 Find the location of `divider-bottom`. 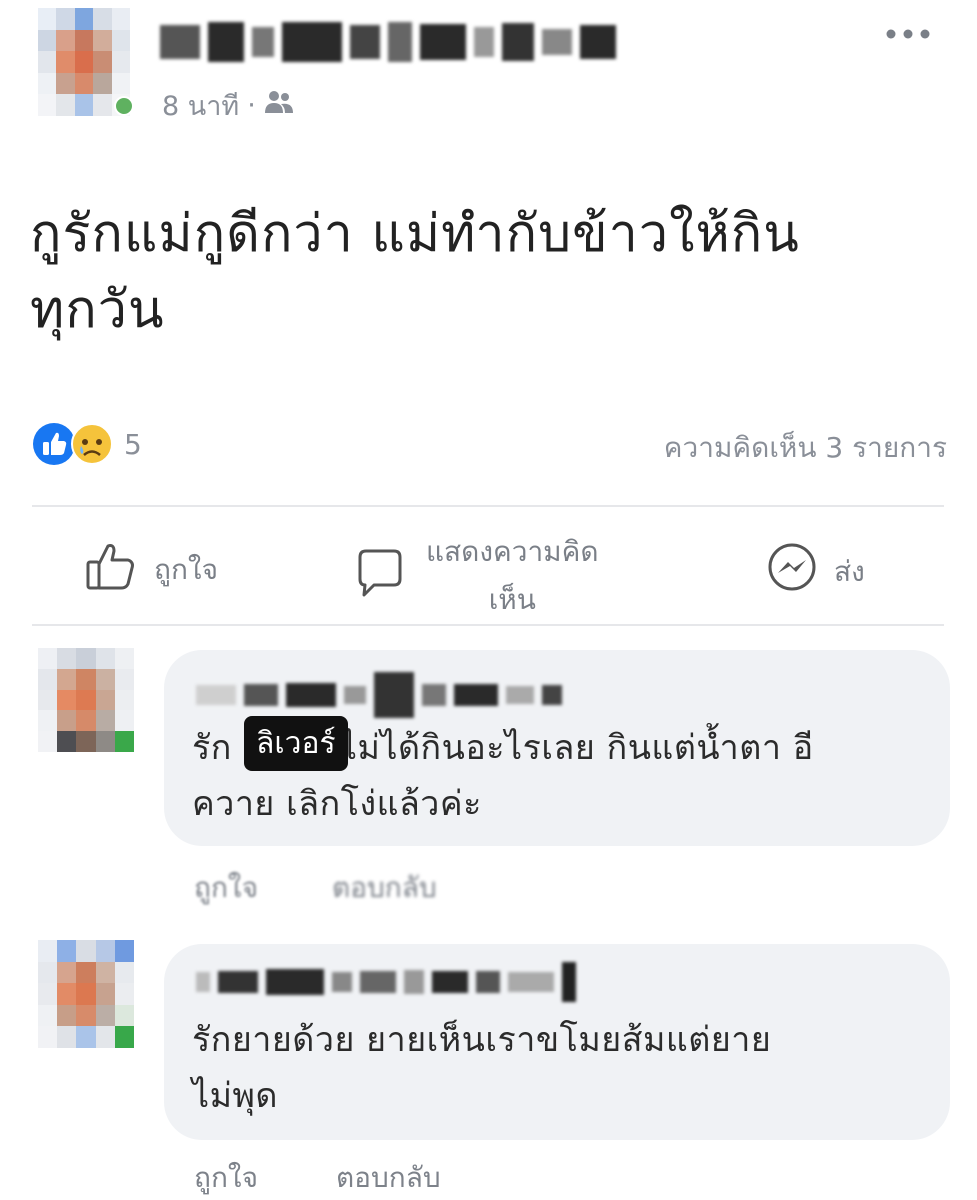

divider-bottom is located at coordinates (488, 625).